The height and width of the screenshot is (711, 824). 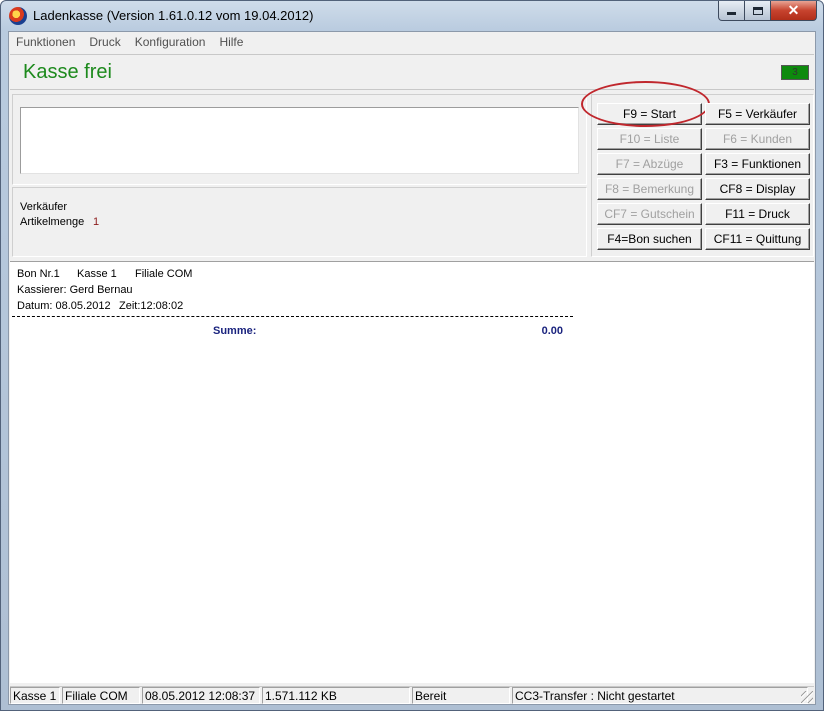 What do you see at coordinates (552, 331) in the screenshot?
I see `sum-value: 0.00` at bounding box center [552, 331].